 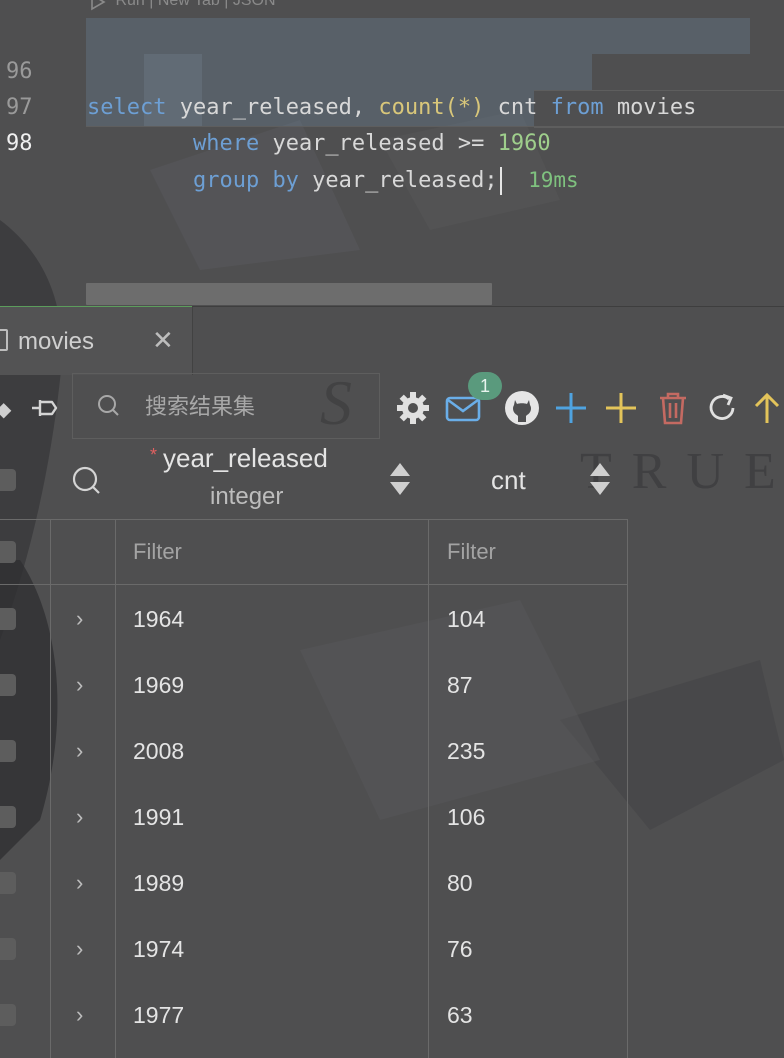 What do you see at coordinates (8, 480) in the screenshot?
I see `select-all-checkbox` at bounding box center [8, 480].